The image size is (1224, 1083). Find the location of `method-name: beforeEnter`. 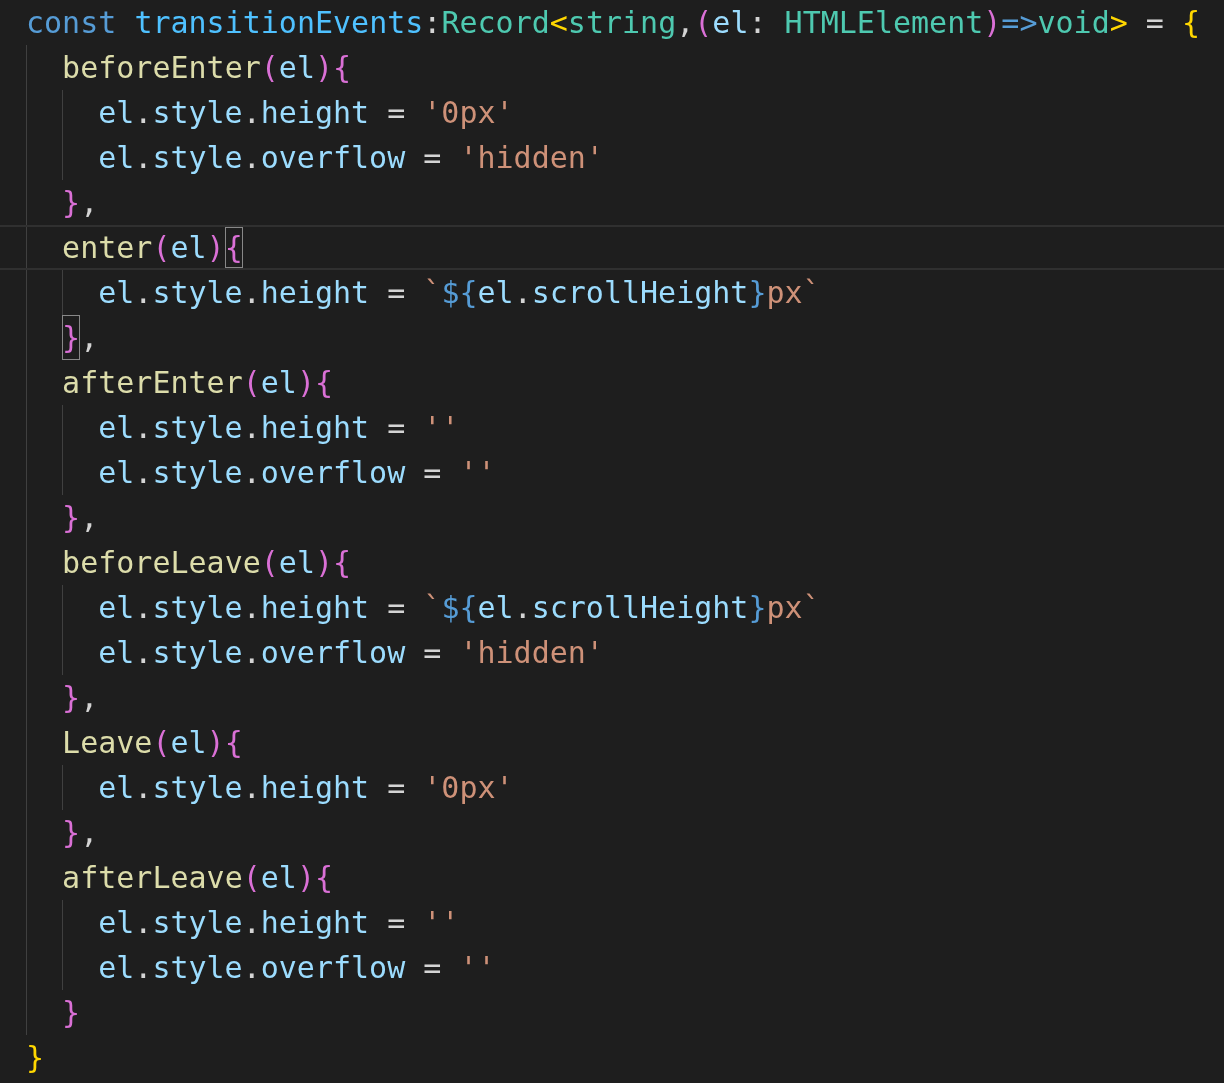

method-name: beforeEnter is located at coordinates (161, 68).